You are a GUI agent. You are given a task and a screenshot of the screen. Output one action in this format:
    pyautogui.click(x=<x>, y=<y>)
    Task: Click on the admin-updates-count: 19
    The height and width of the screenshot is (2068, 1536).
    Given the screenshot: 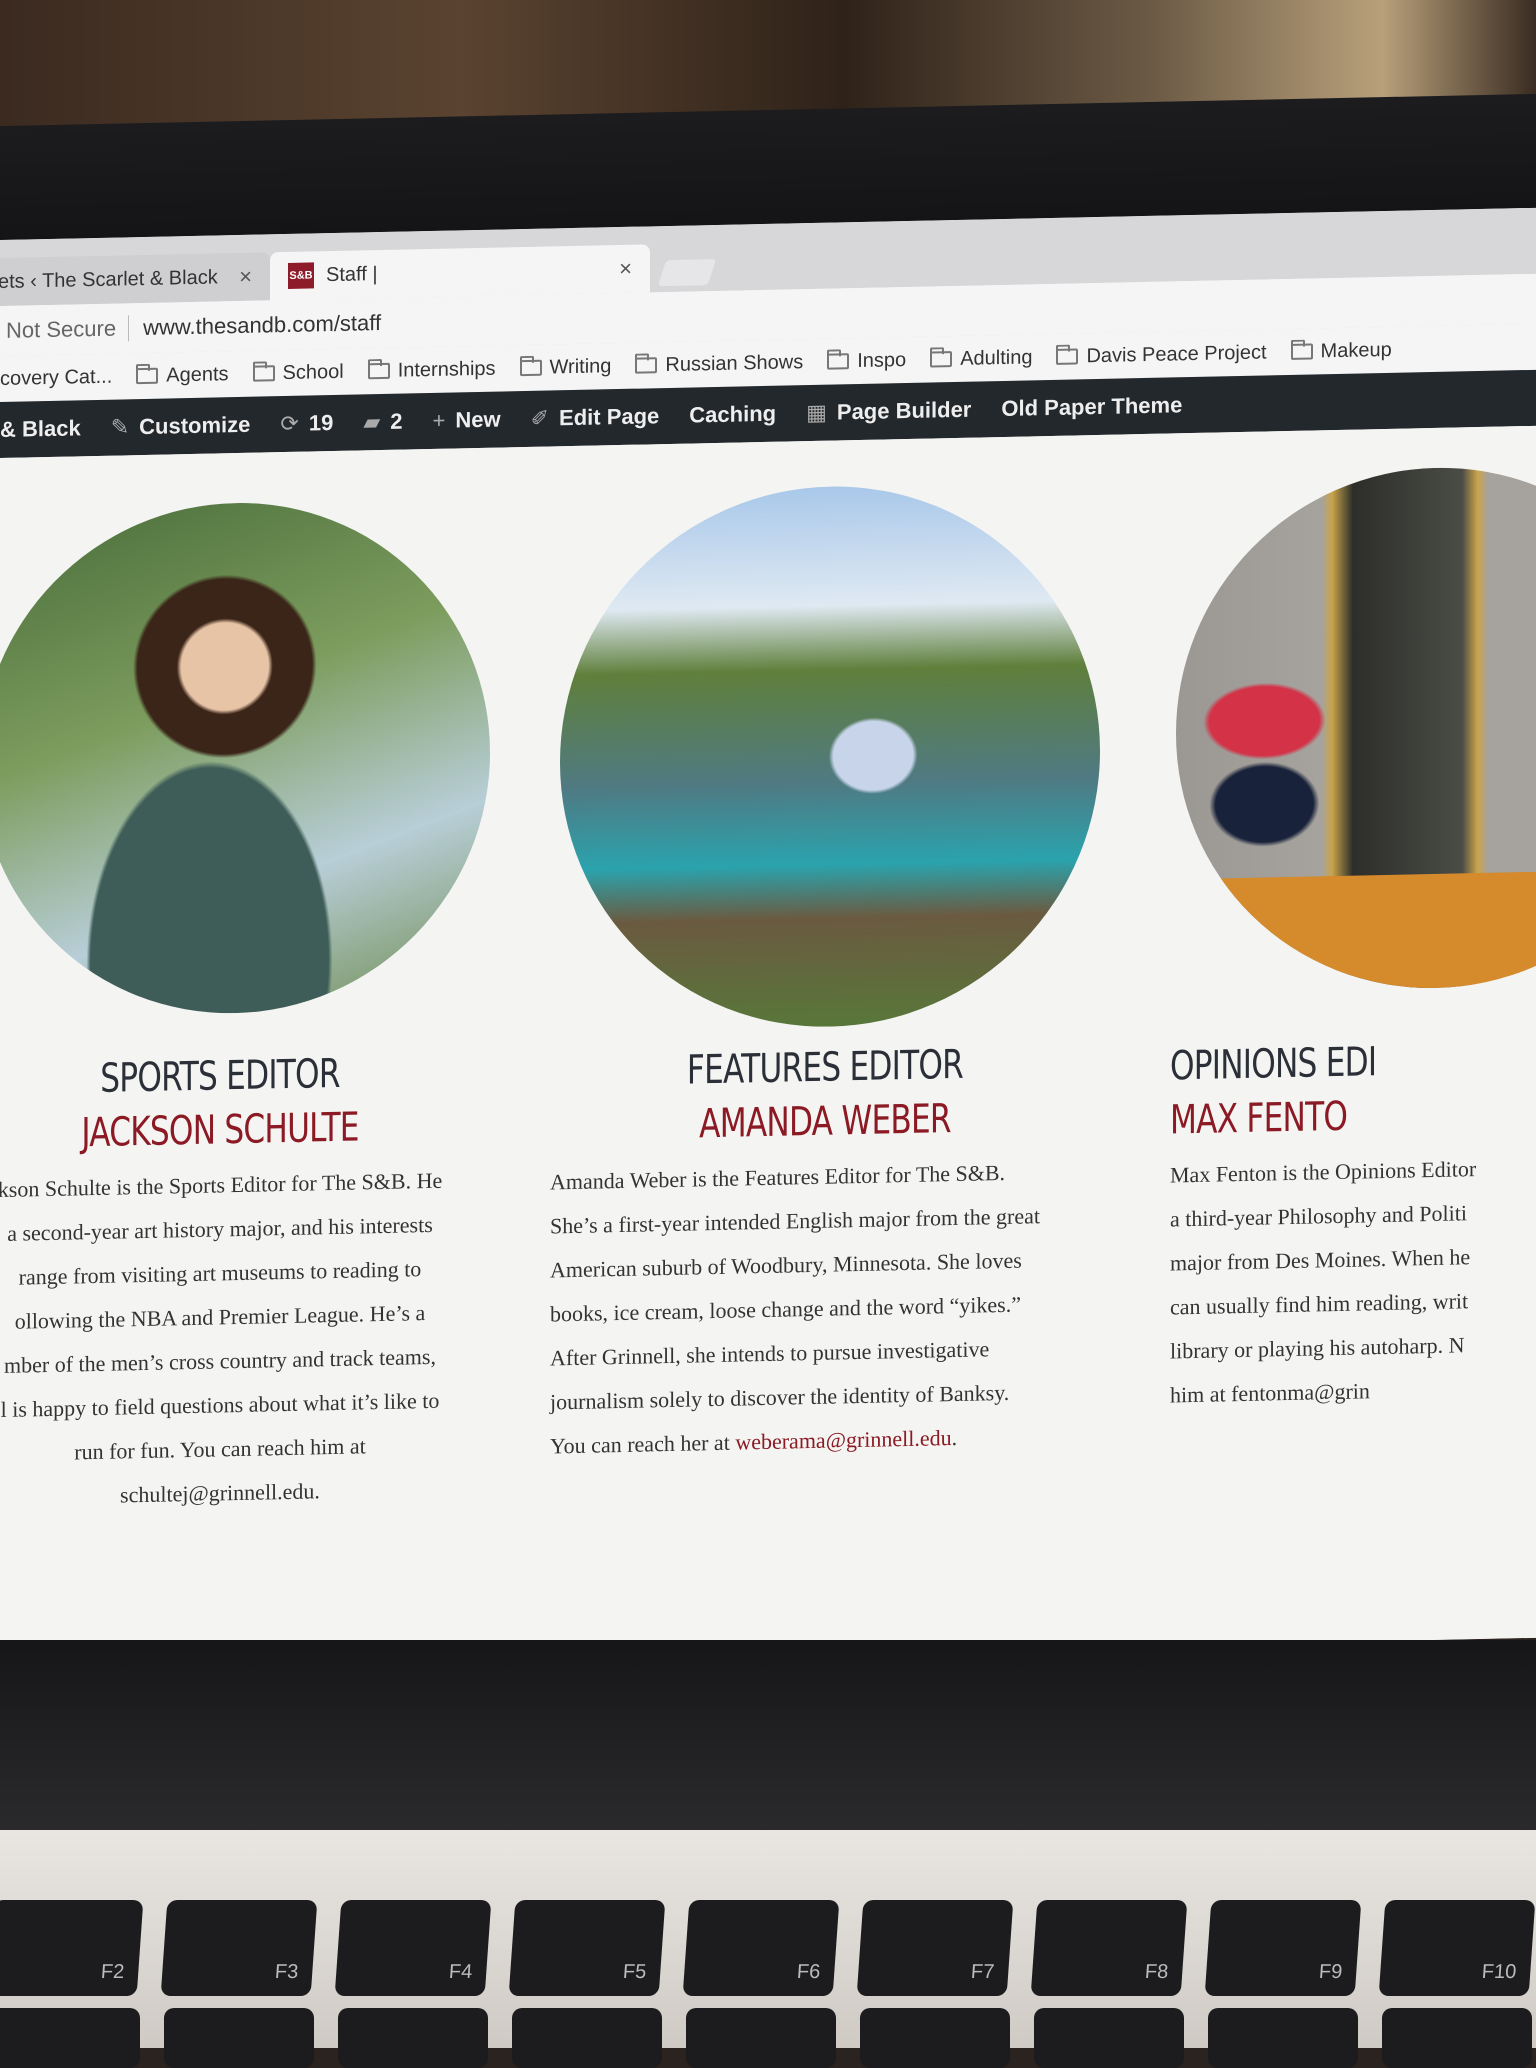 What is the action you would take?
    pyautogui.click(x=321, y=423)
    